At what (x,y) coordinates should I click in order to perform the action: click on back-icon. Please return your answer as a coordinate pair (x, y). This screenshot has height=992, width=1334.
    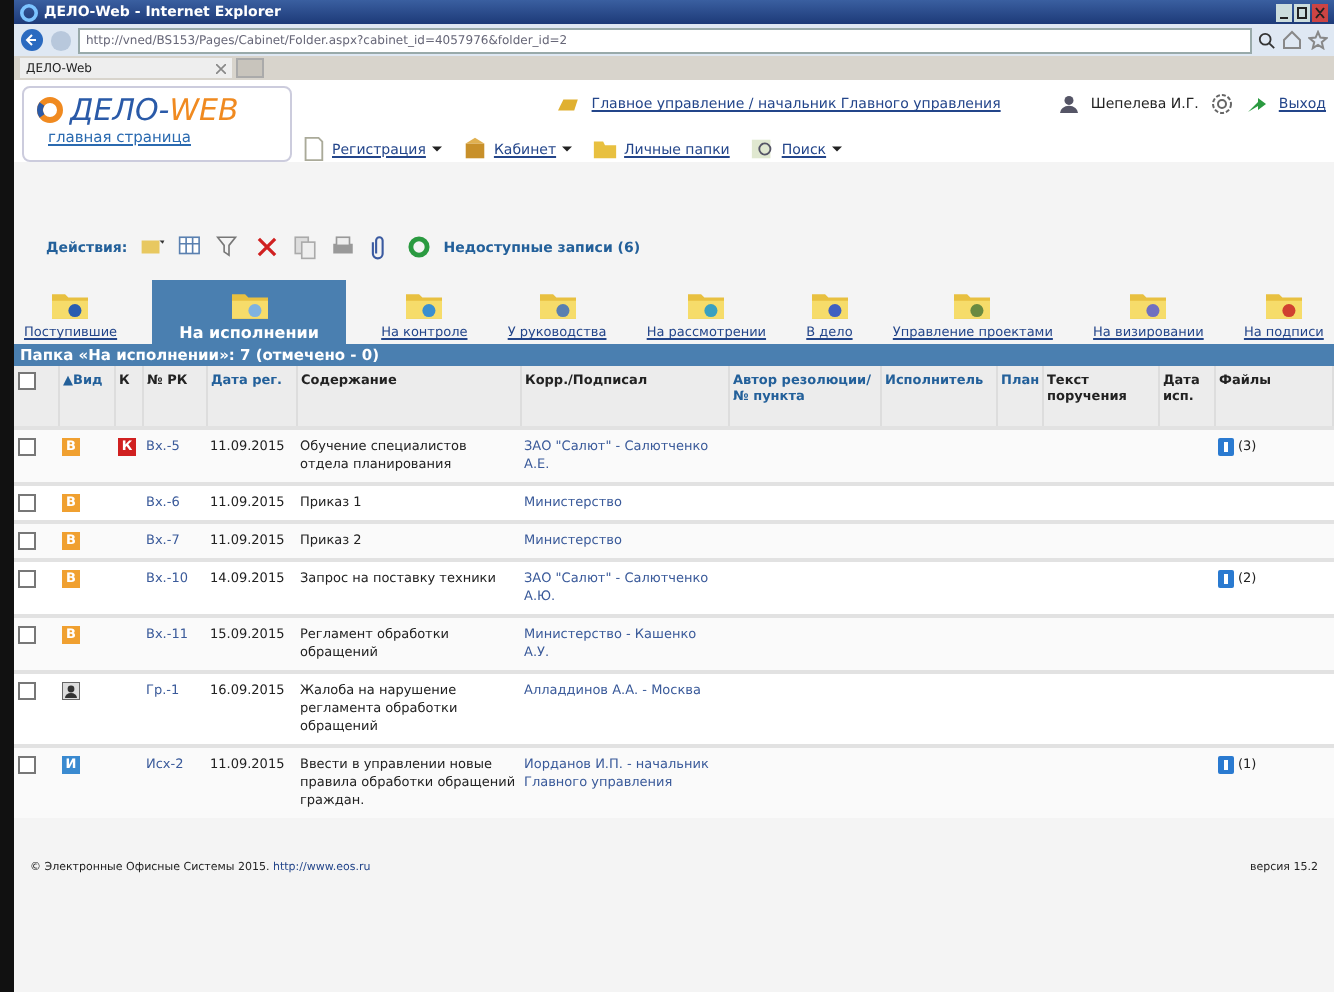
    Looking at the image, I should click on (32, 40).